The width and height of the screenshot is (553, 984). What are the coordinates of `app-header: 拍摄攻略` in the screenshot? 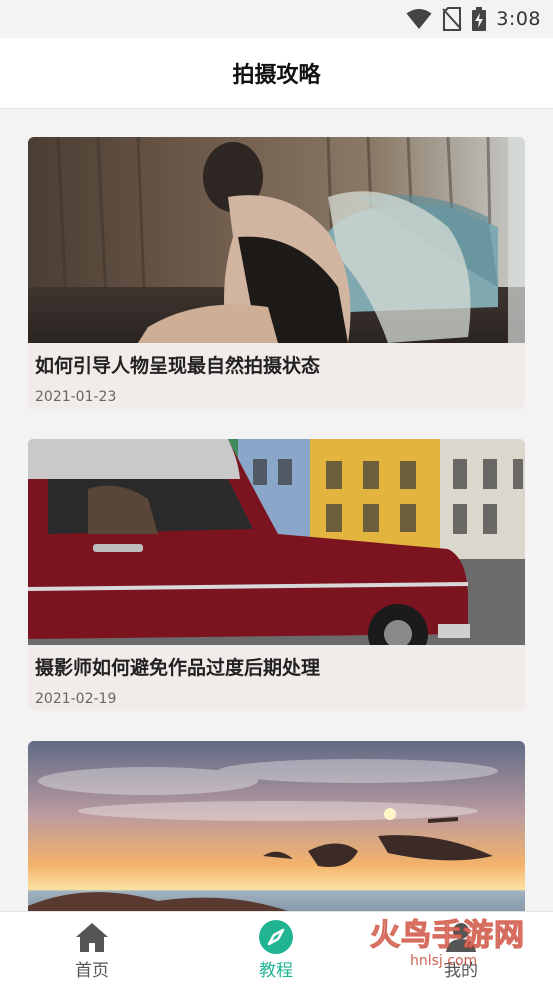 It's located at (276, 73).